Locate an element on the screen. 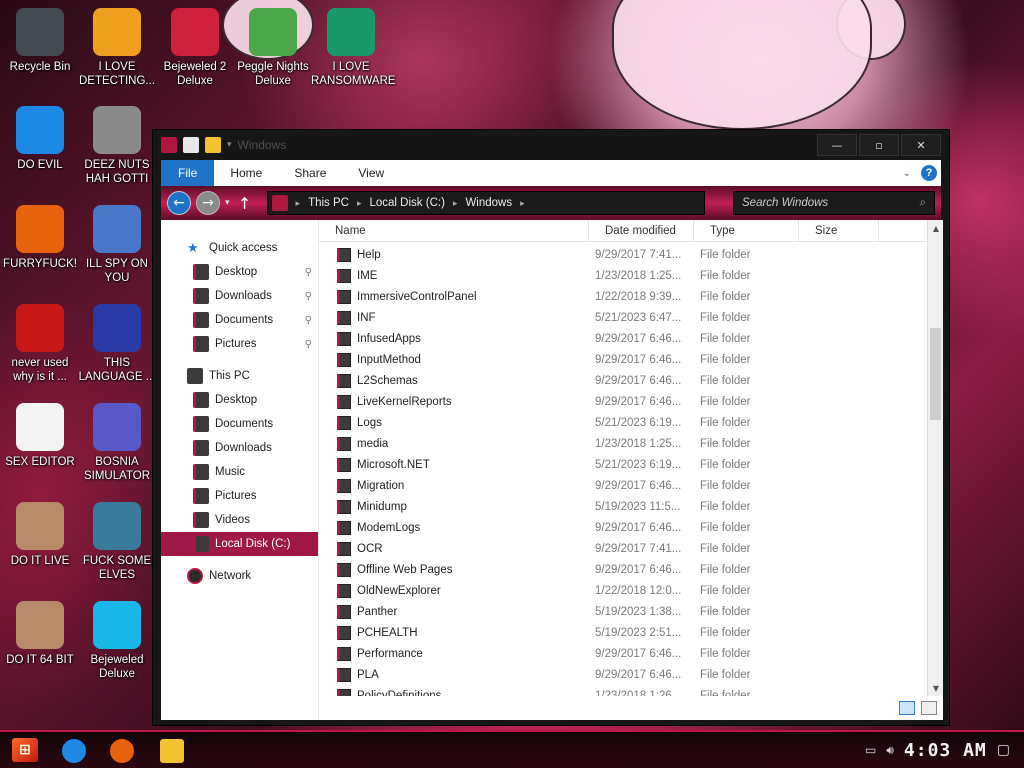 This screenshot has width=1024, height=768. file-row: IME 1/23/2018 1:25... File folder is located at coordinates (623, 275).